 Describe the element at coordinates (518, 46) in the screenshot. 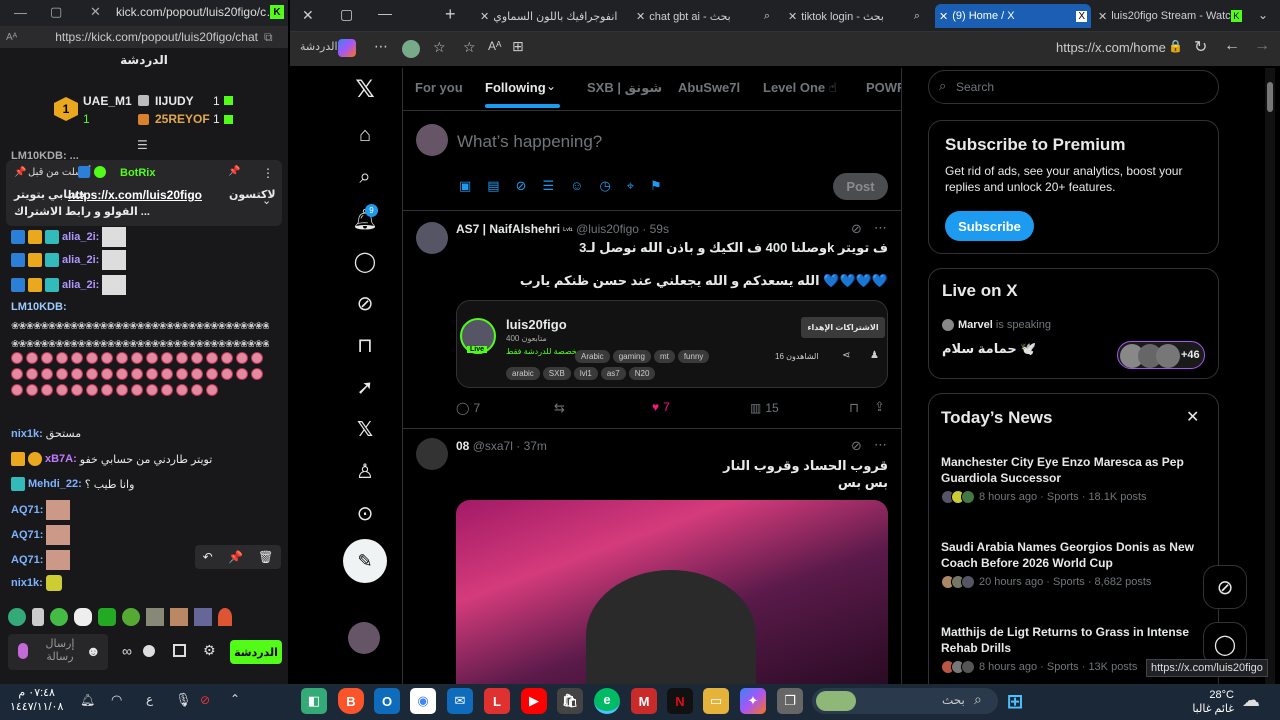

I see `apps-icon: ⊞` at that location.